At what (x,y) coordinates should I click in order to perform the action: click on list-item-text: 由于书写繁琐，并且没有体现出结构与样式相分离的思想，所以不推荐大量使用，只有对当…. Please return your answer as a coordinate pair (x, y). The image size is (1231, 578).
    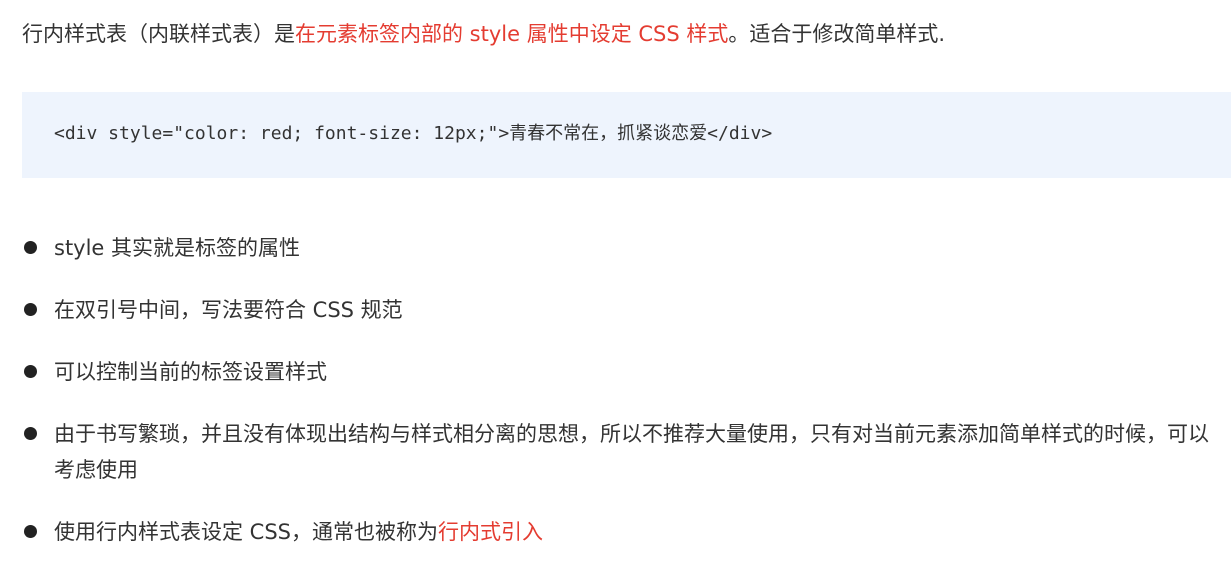
    Looking at the image, I should click on (631, 452).